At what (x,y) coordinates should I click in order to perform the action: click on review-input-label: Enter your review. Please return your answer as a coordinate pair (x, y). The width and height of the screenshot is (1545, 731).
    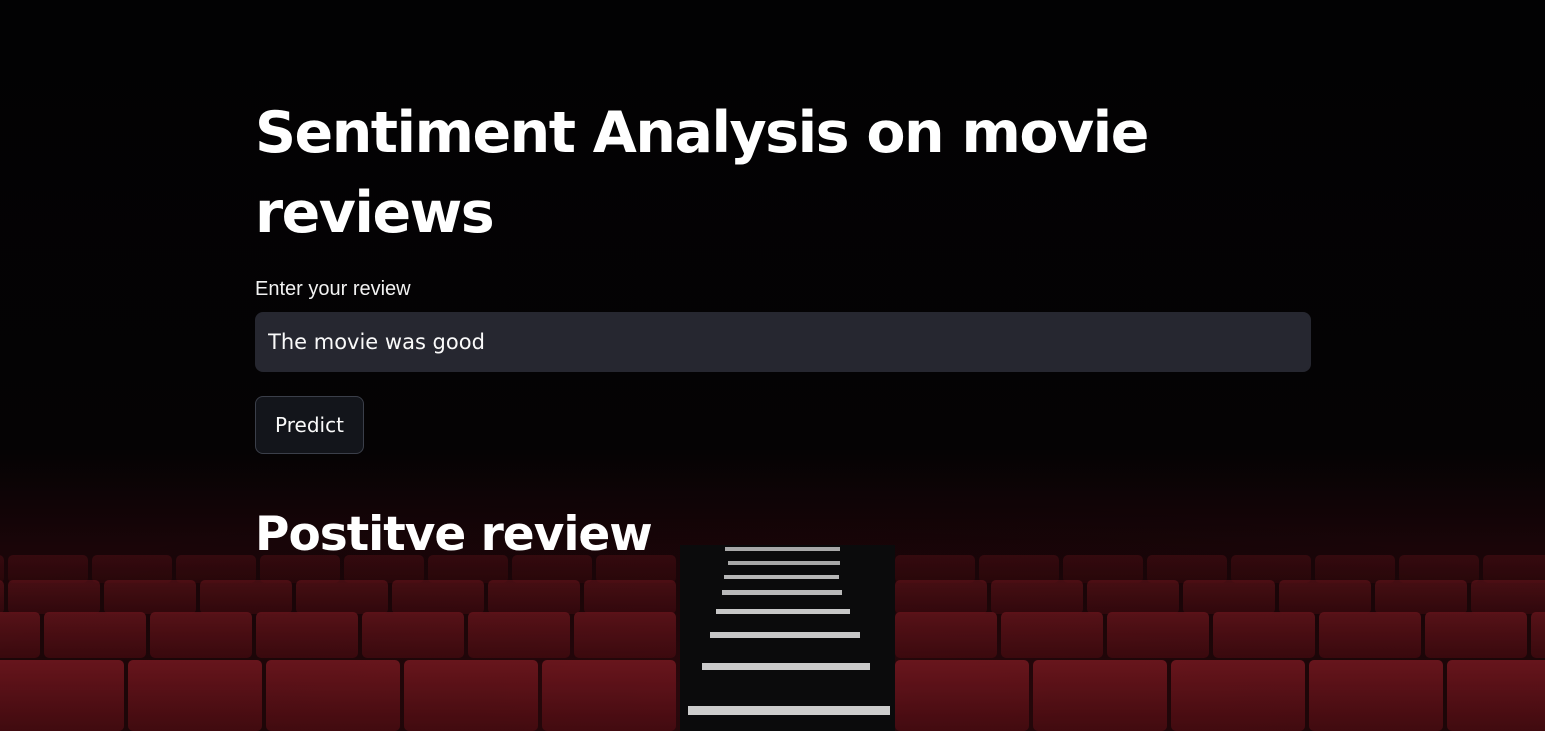
    Looking at the image, I should click on (333, 289).